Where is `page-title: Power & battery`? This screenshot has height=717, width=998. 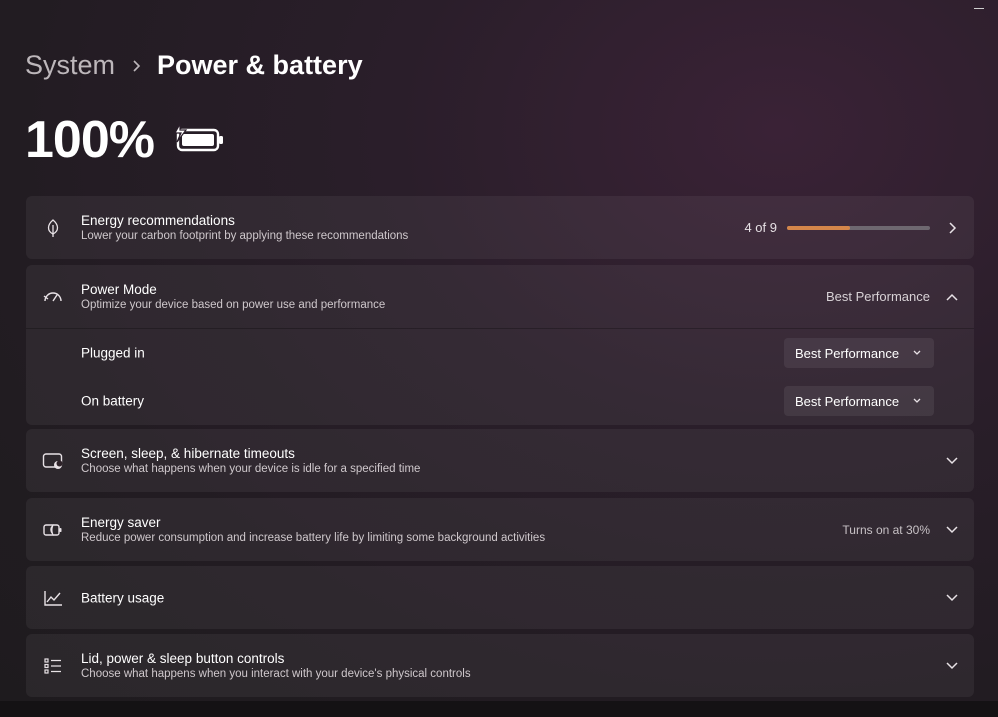 page-title: Power & battery is located at coordinates (260, 65).